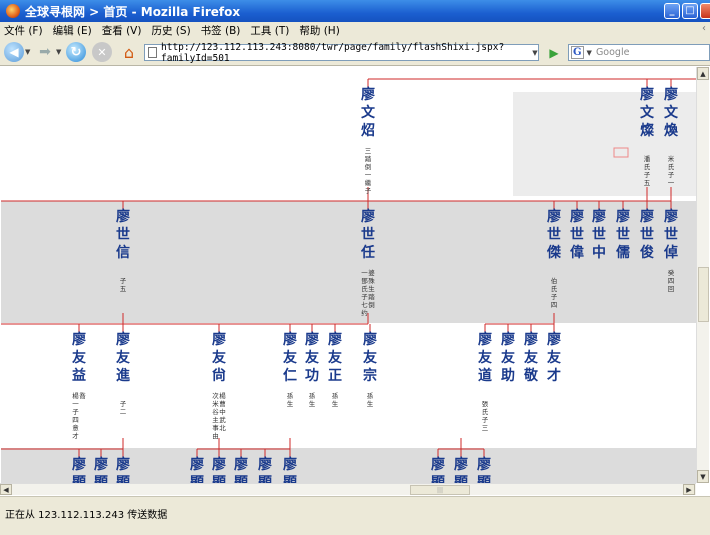  Describe the element at coordinates (371, 272) in the screenshot. I see `person-note-char: 婆` at that location.